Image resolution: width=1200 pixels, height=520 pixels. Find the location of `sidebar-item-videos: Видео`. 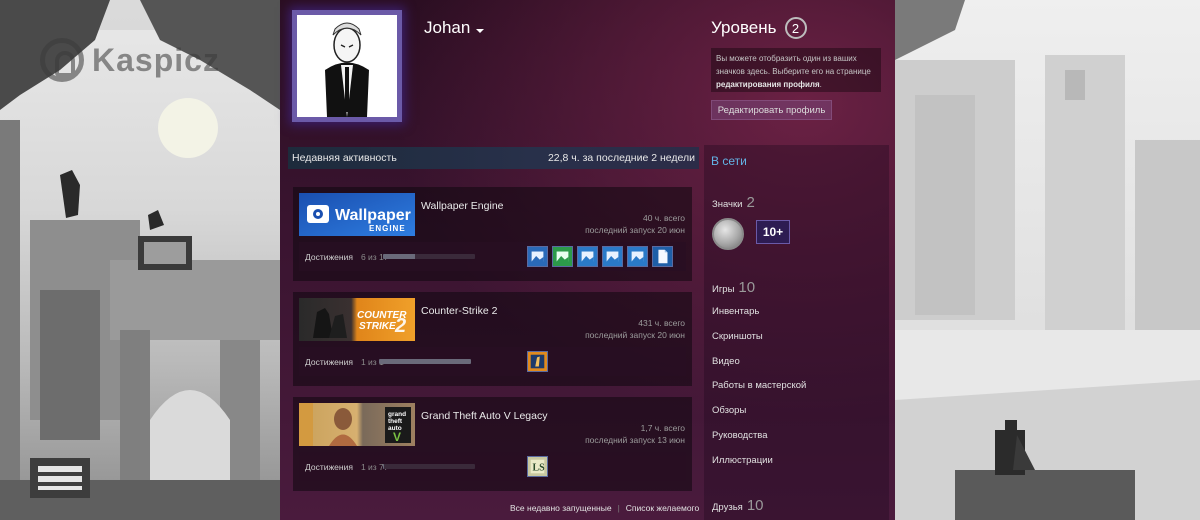

sidebar-item-videos: Видео is located at coordinates (726, 361).